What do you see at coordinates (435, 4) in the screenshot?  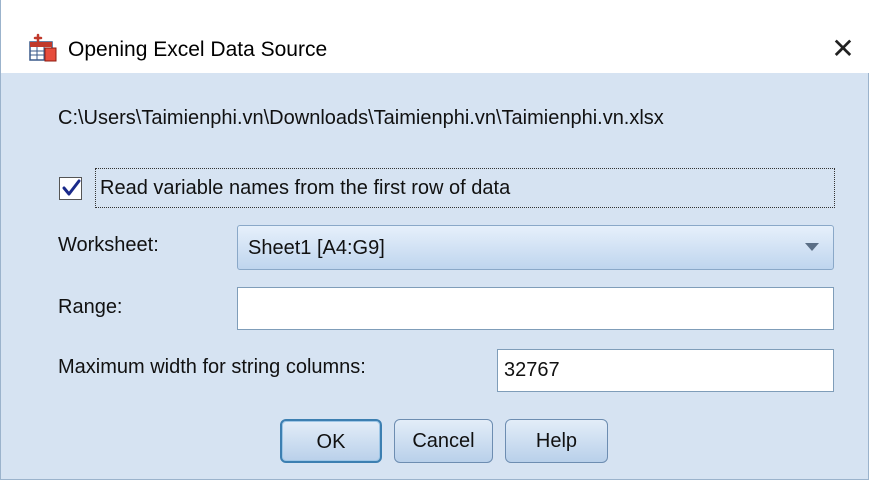 I see `window-top-edge` at bounding box center [435, 4].